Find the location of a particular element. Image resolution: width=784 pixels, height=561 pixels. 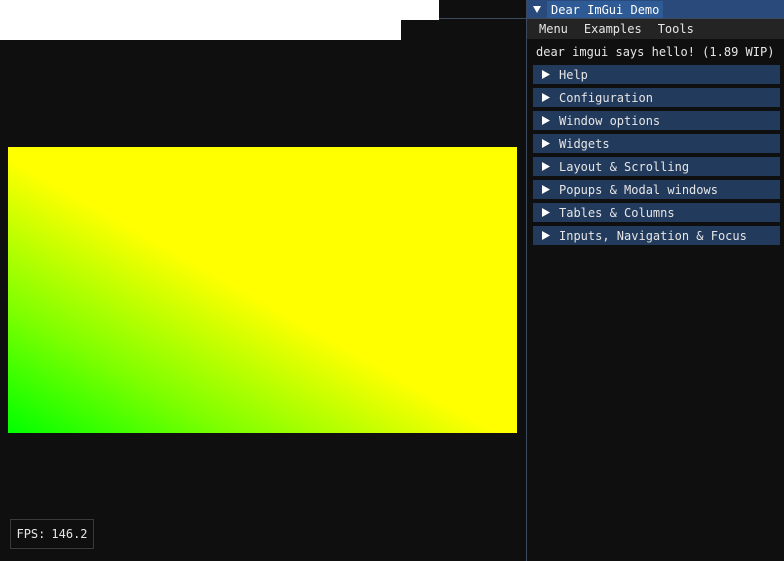

header-label: Inputs, Navigation & Focus is located at coordinates (653, 235).